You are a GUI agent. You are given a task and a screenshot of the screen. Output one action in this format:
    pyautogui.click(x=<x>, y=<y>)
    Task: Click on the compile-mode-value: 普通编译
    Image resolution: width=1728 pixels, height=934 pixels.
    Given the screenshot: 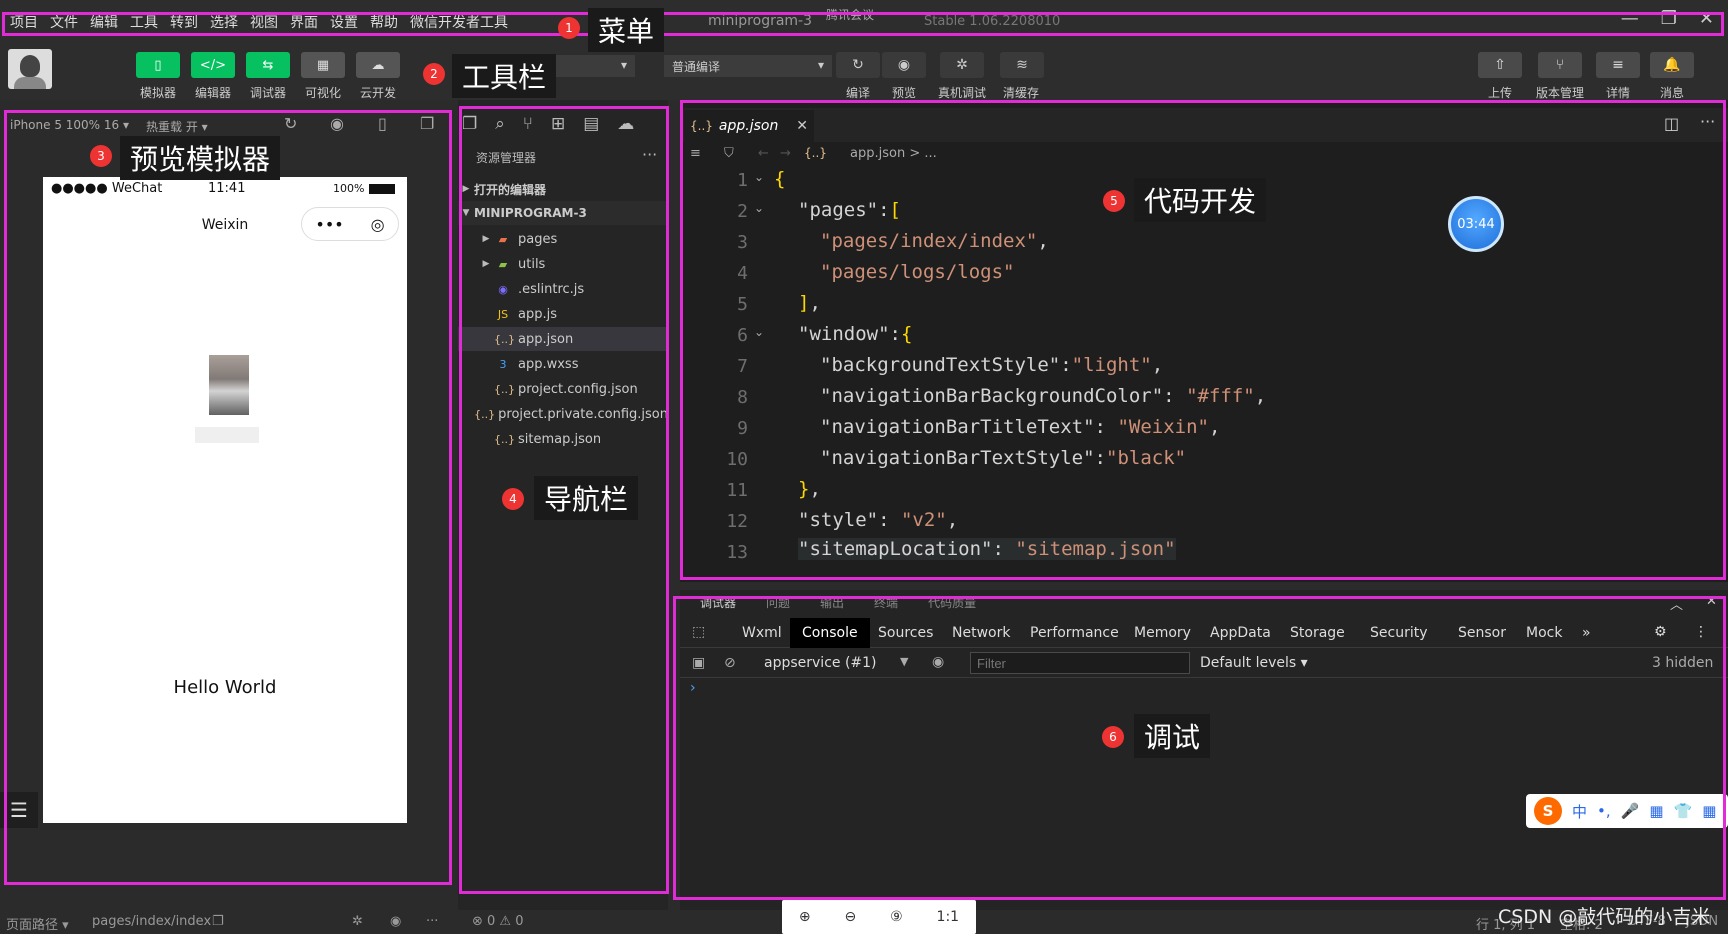 What is the action you would take?
    pyautogui.click(x=696, y=67)
    